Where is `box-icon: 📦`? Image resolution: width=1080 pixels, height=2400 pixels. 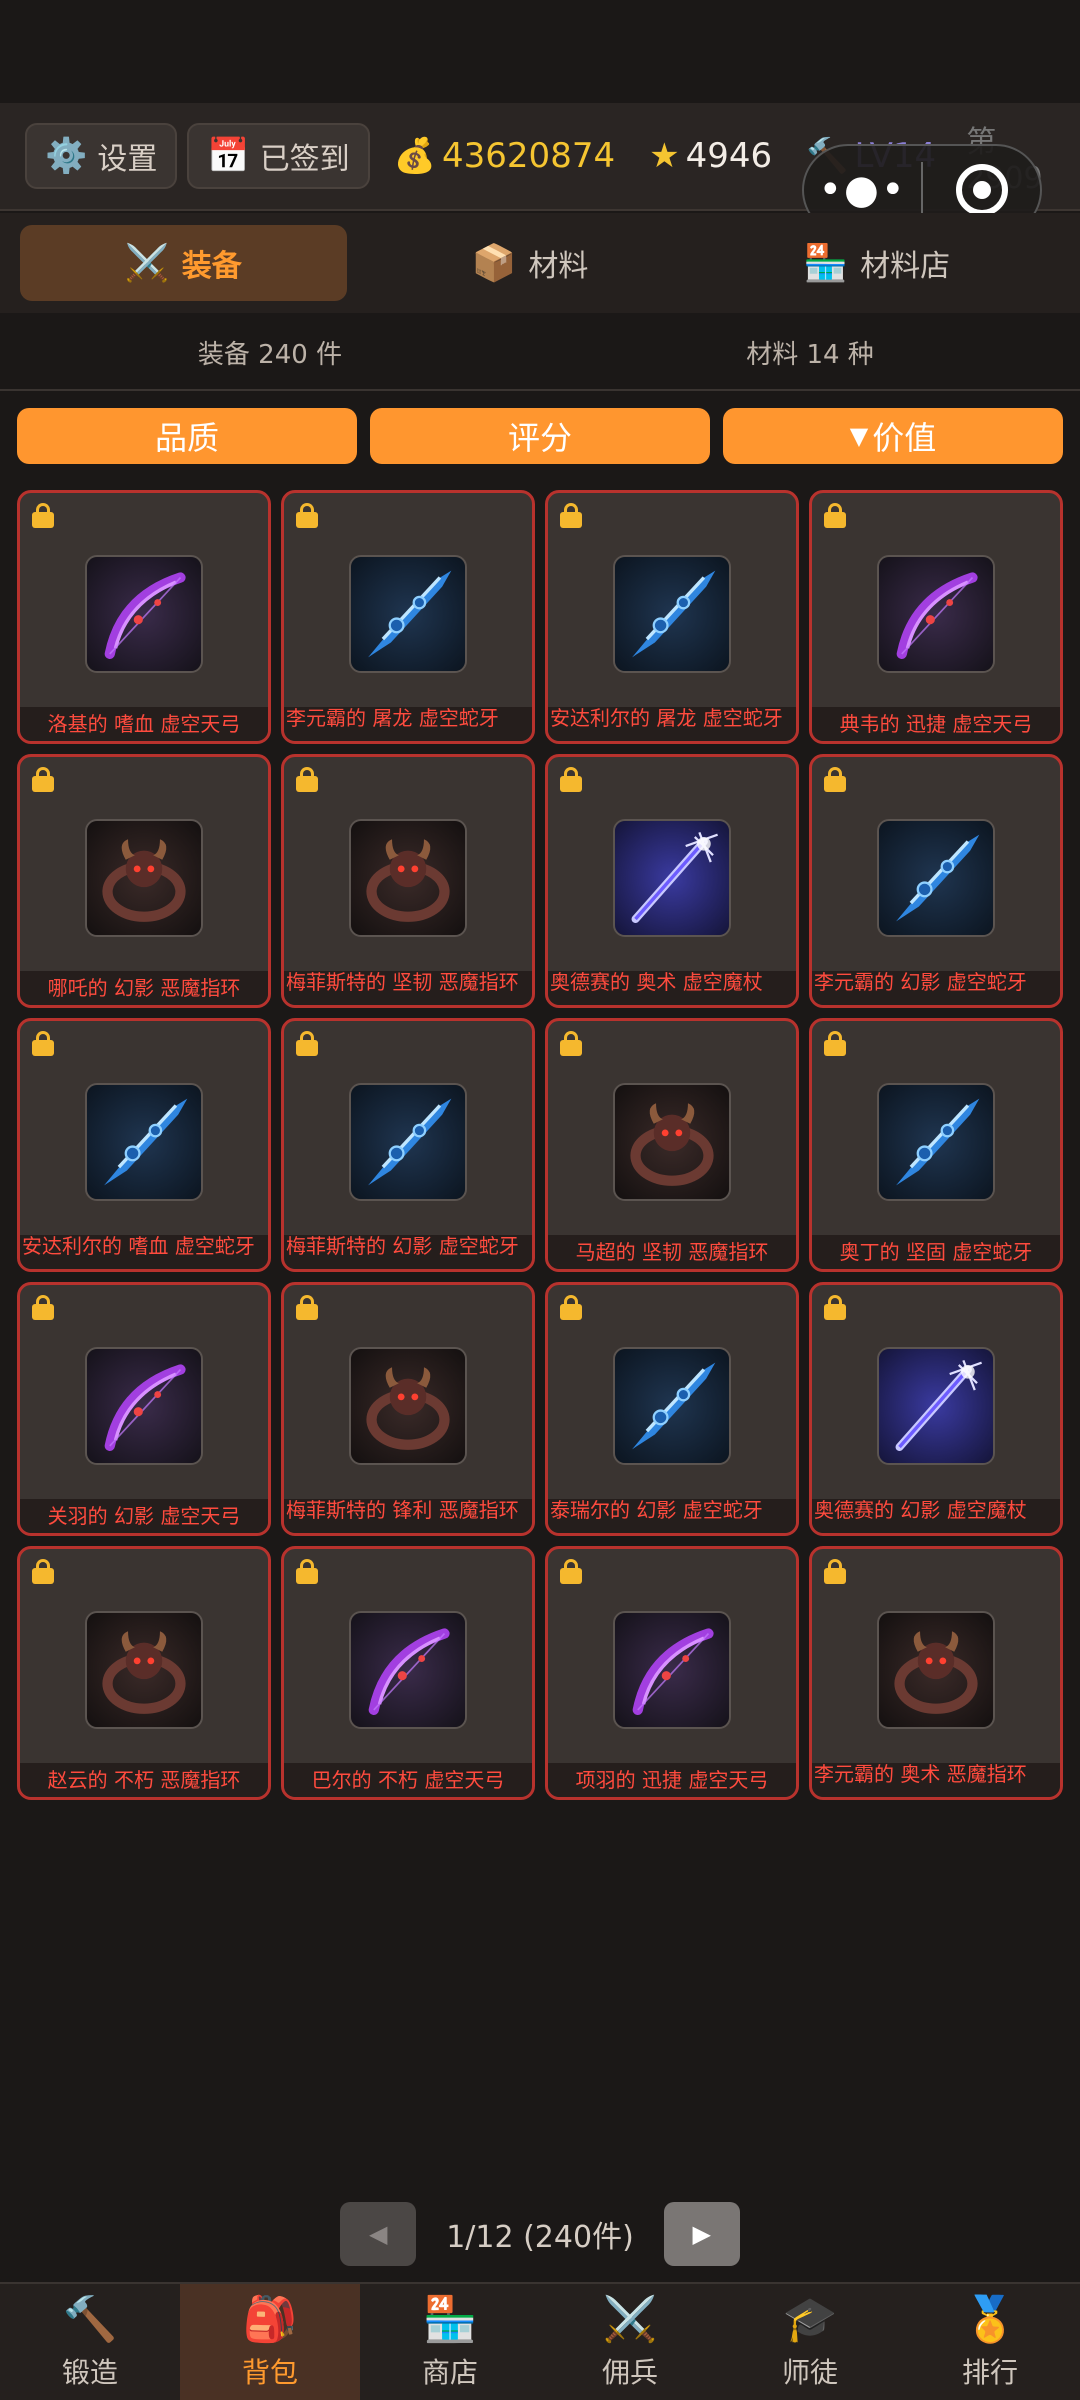
box-icon: 📦 is located at coordinates (494, 263).